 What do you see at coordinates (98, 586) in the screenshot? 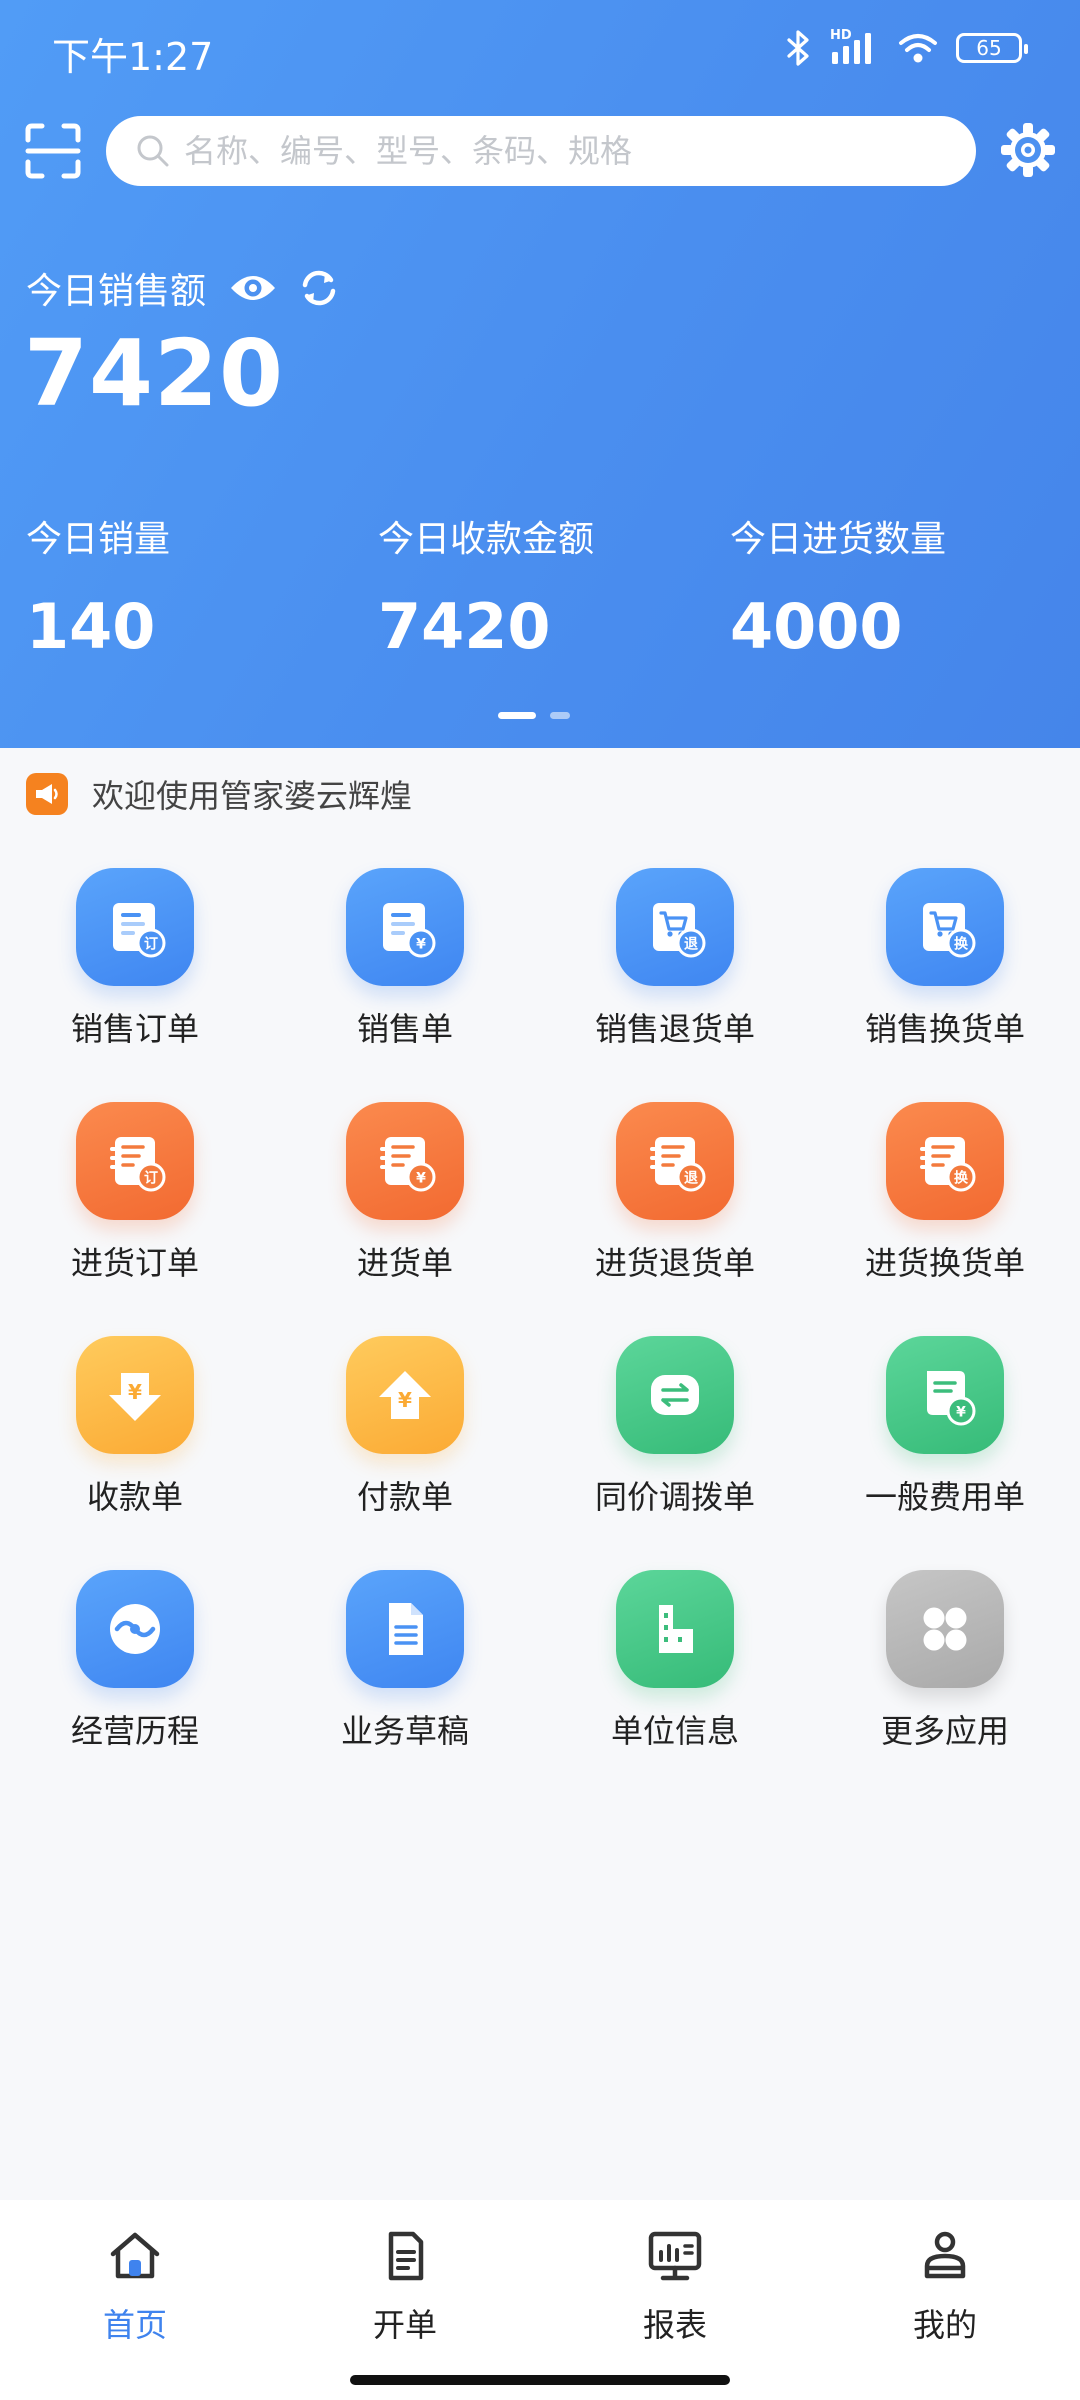
I see `stat-today-volume: 今日销量 140` at bounding box center [98, 586].